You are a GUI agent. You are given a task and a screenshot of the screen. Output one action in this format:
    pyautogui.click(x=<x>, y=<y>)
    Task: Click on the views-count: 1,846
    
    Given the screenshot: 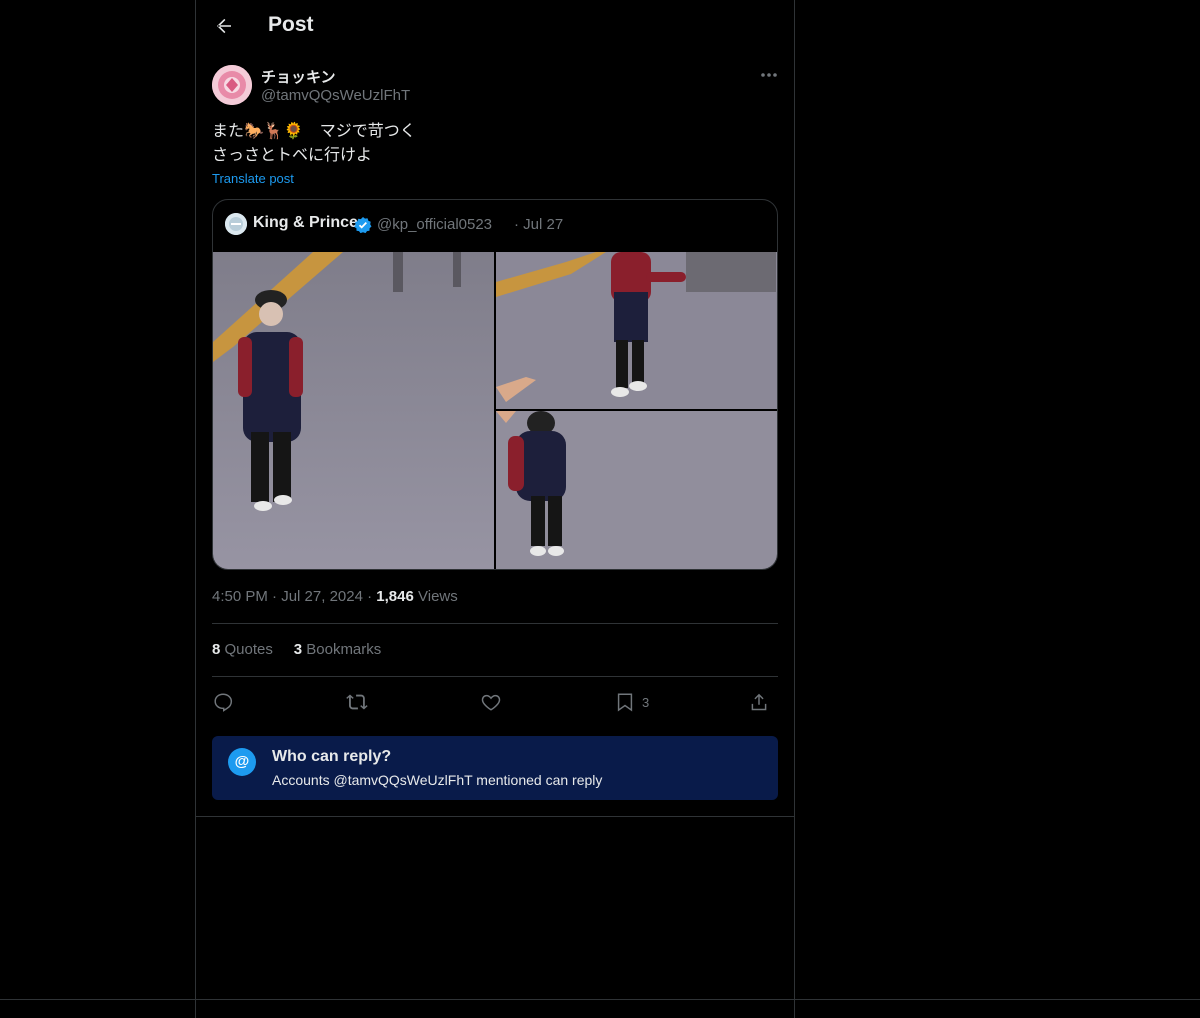 What is the action you would take?
    pyautogui.click(x=395, y=596)
    